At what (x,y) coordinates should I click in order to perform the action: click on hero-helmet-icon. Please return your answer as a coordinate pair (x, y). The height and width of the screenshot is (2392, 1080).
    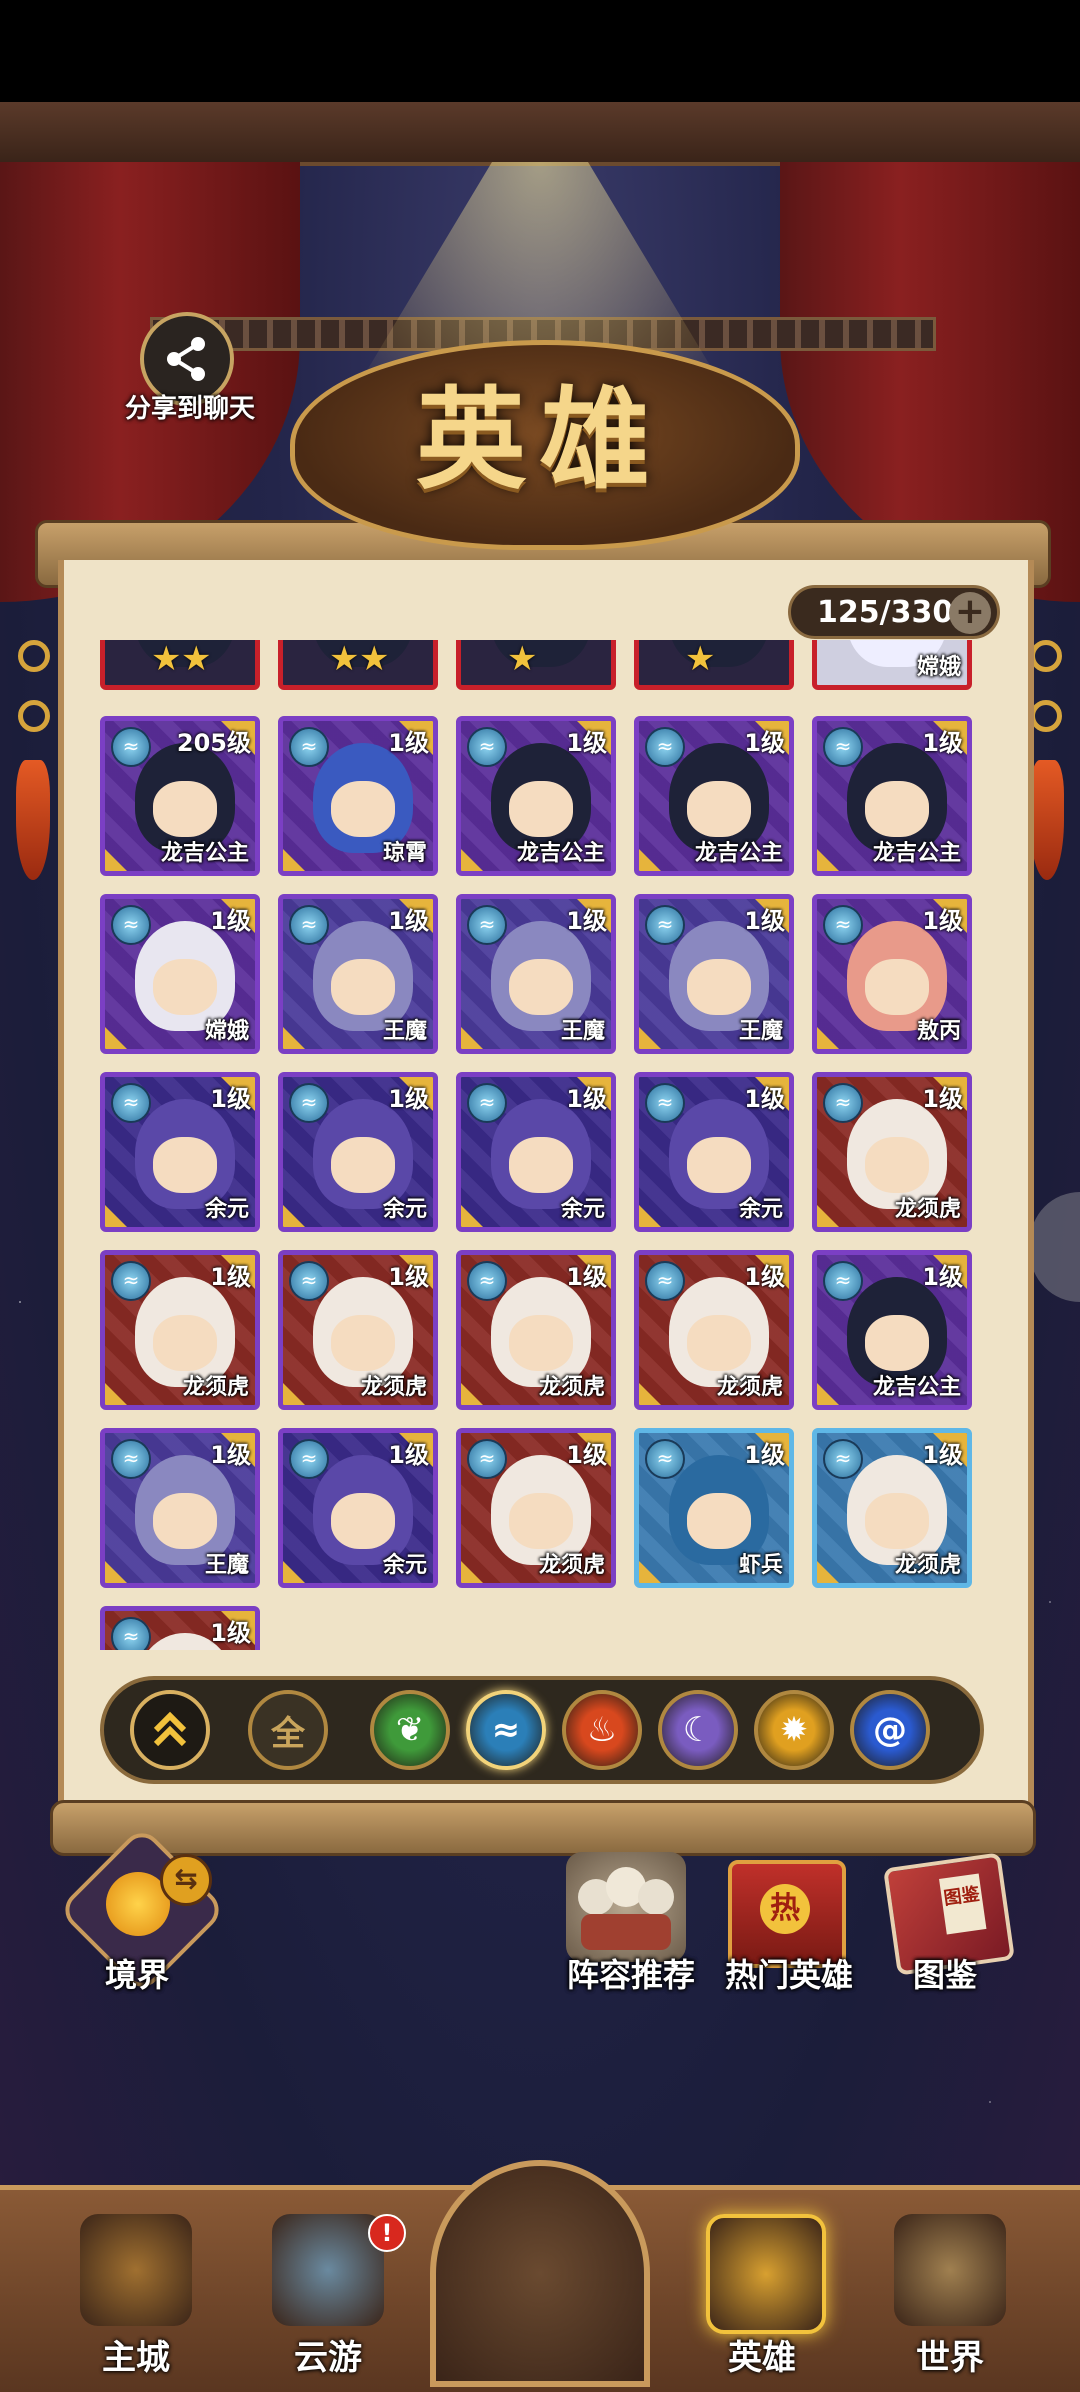
    Looking at the image, I should click on (766, 2274).